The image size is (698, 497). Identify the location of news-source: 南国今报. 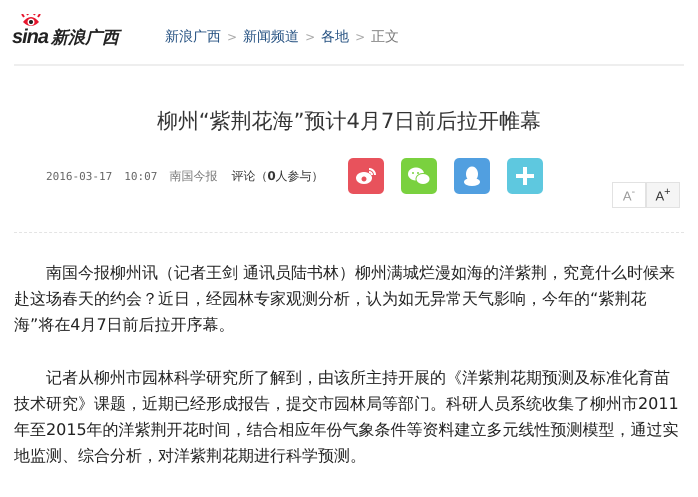
(193, 176).